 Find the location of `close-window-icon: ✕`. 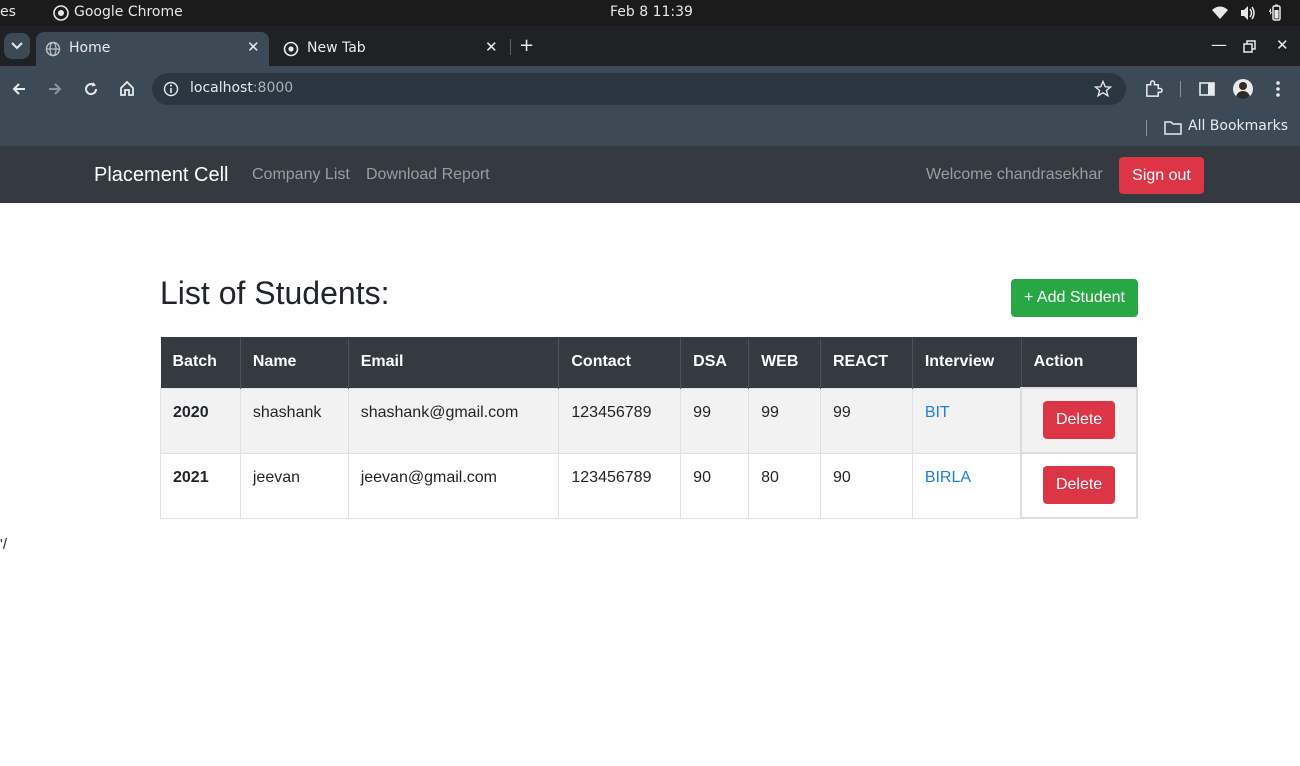

close-window-icon: ✕ is located at coordinates (1282, 45).